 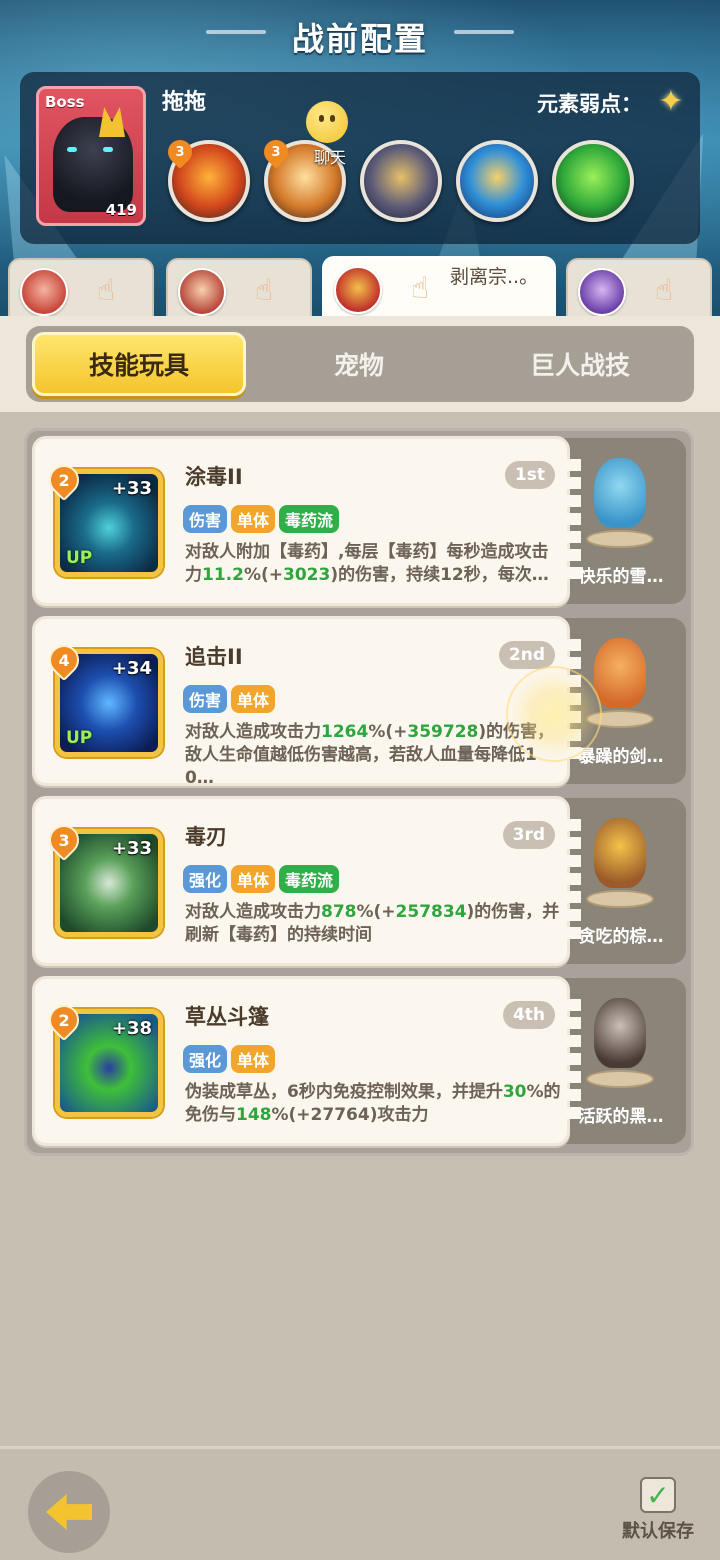 I want to click on smiley-icon, so click(x=327, y=122).